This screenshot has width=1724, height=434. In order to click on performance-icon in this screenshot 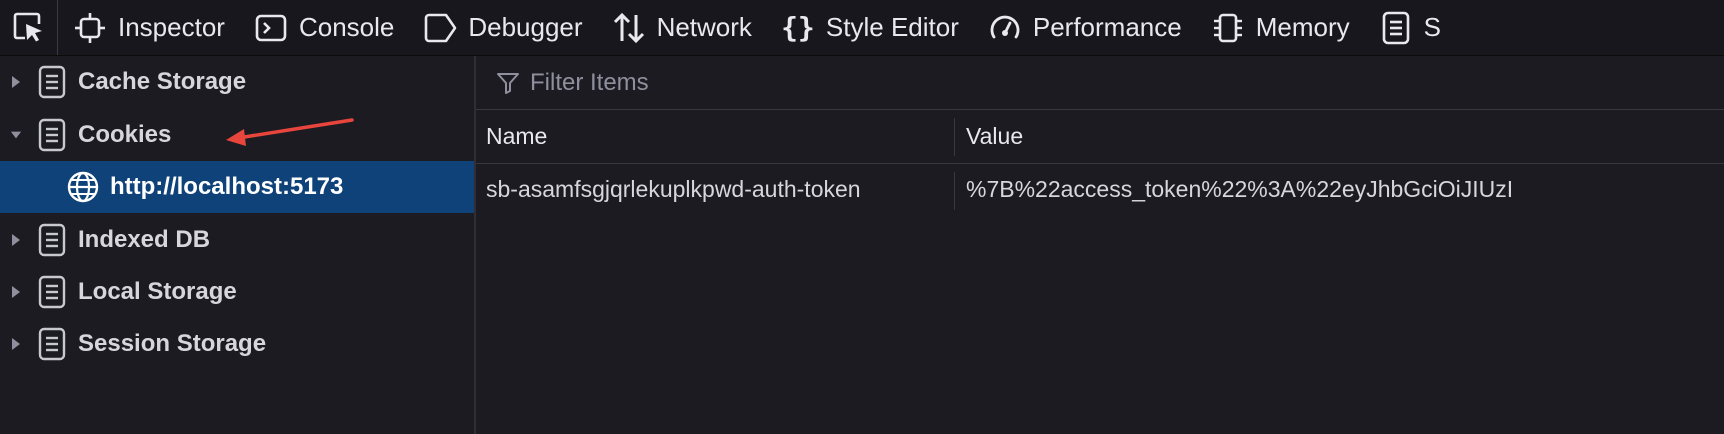, I will do `click(1005, 28)`.